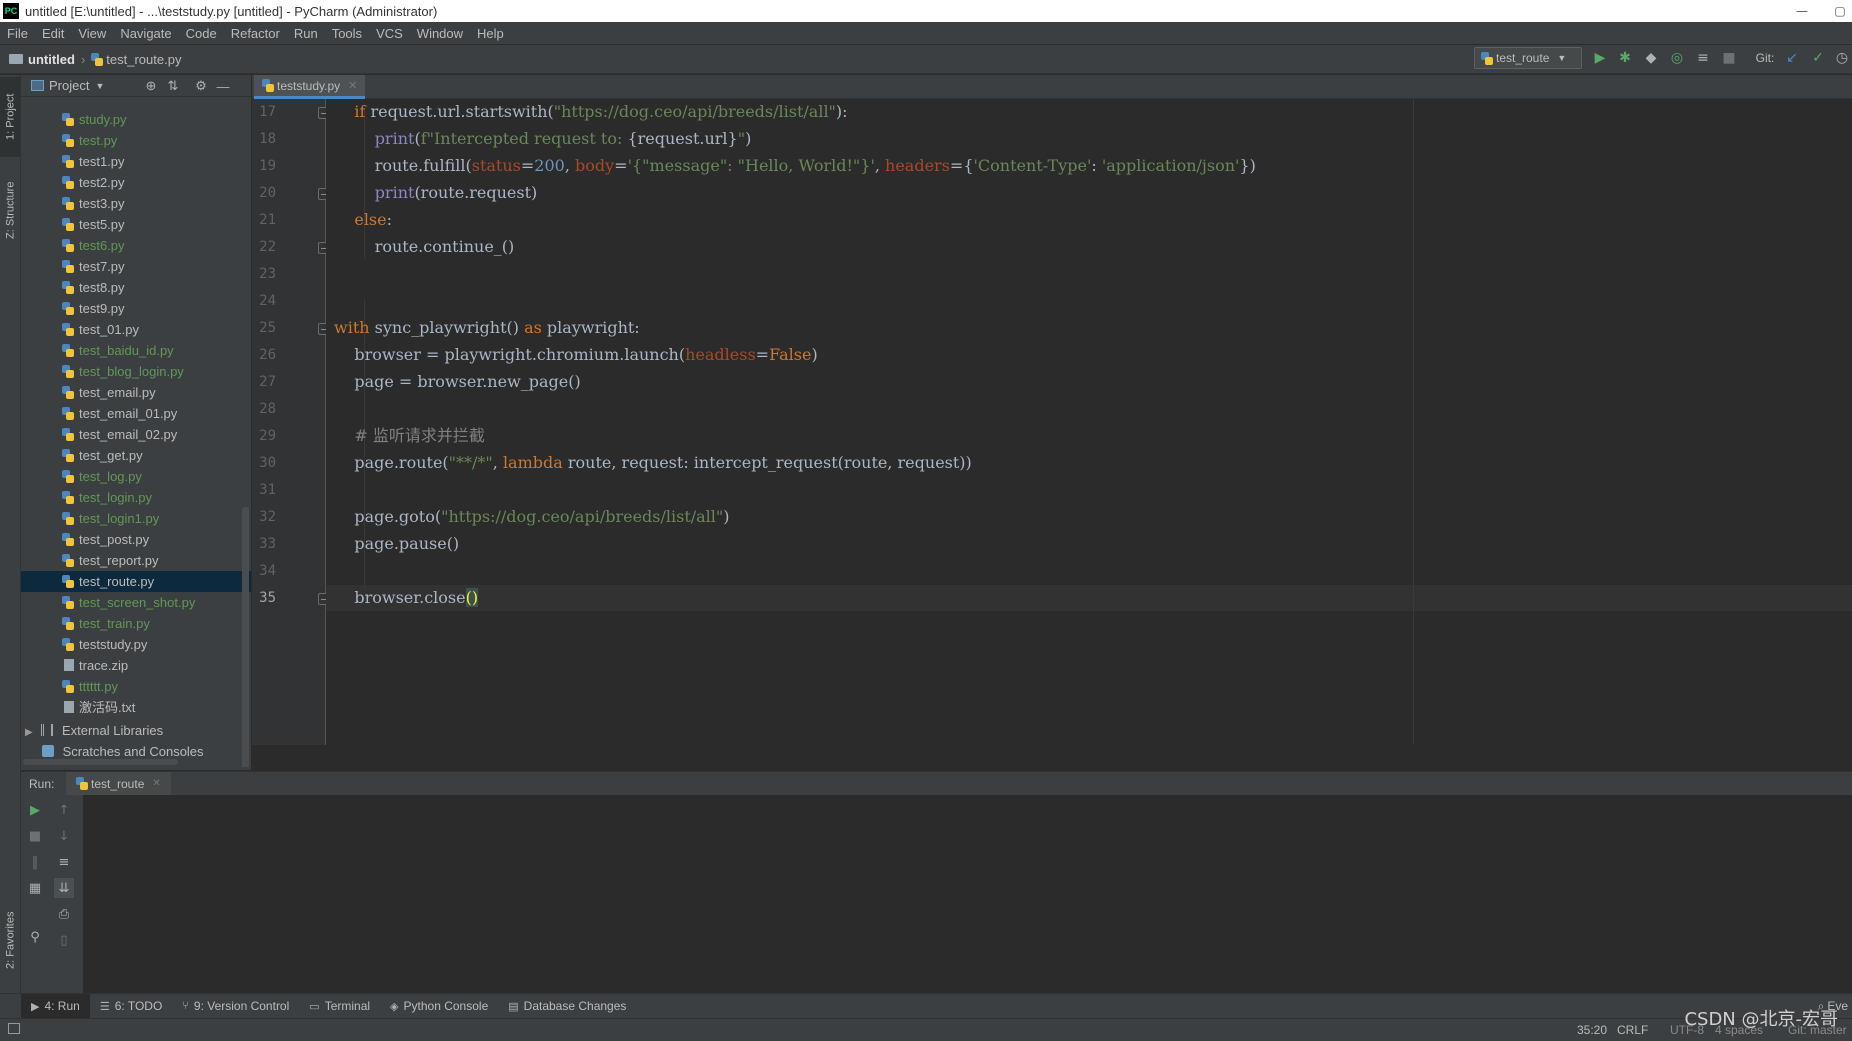  Describe the element at coordinates (10, 210) in the screenshot. I see `structure-tool-tab: Z: Structure` at that location.